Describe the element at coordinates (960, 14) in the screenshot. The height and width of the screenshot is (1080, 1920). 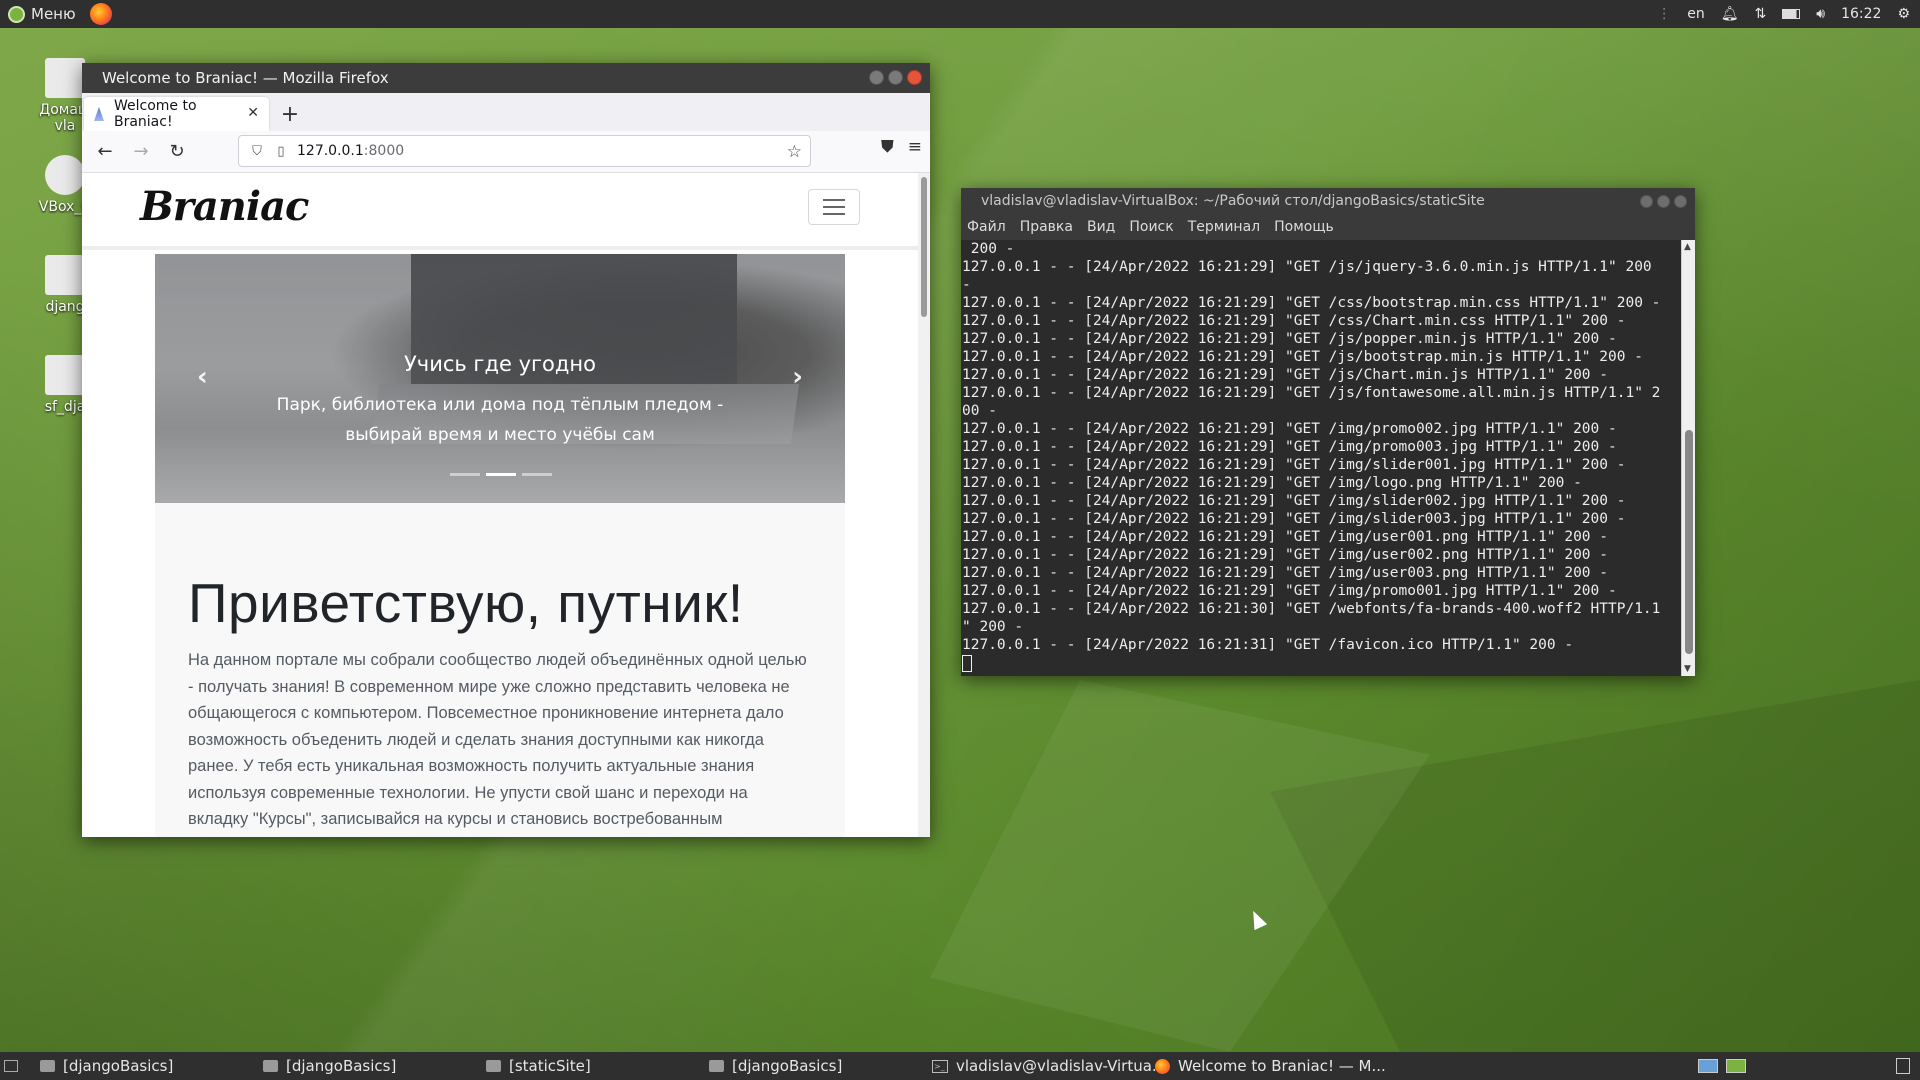
I see `top-panel: Меню ⋮ en 🔔︎ ⇅ 🔊︎ 16:22 ⚙` at that location.